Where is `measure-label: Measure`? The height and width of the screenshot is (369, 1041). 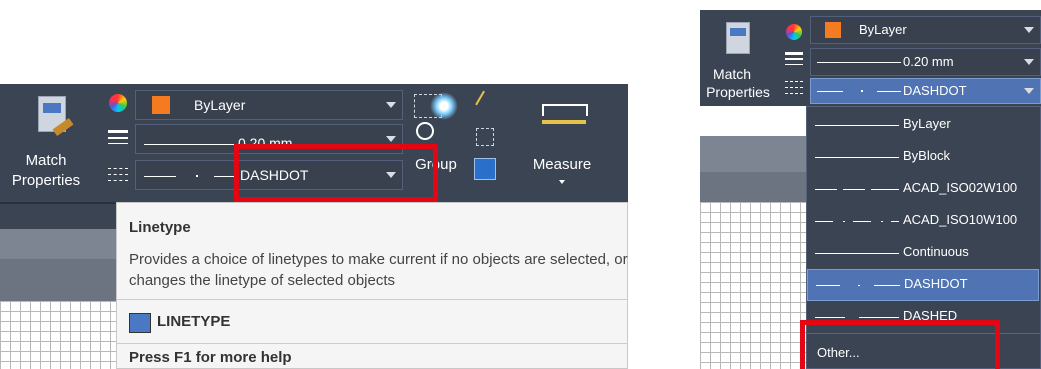
measure-label: Measure is located at coordinates (562, 164).